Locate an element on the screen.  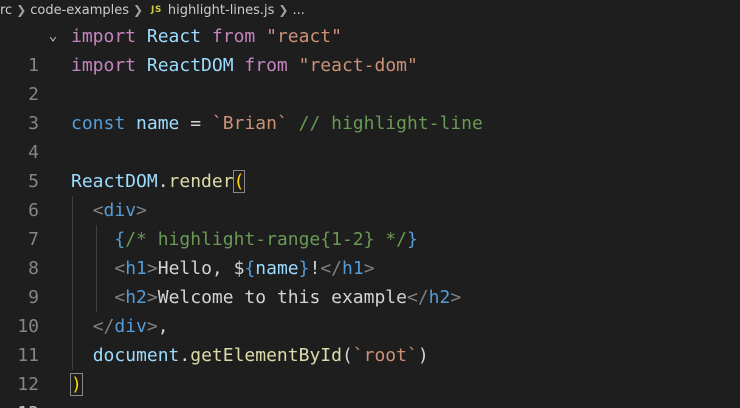
code-line: 5 is located at coordinates (370, 165).